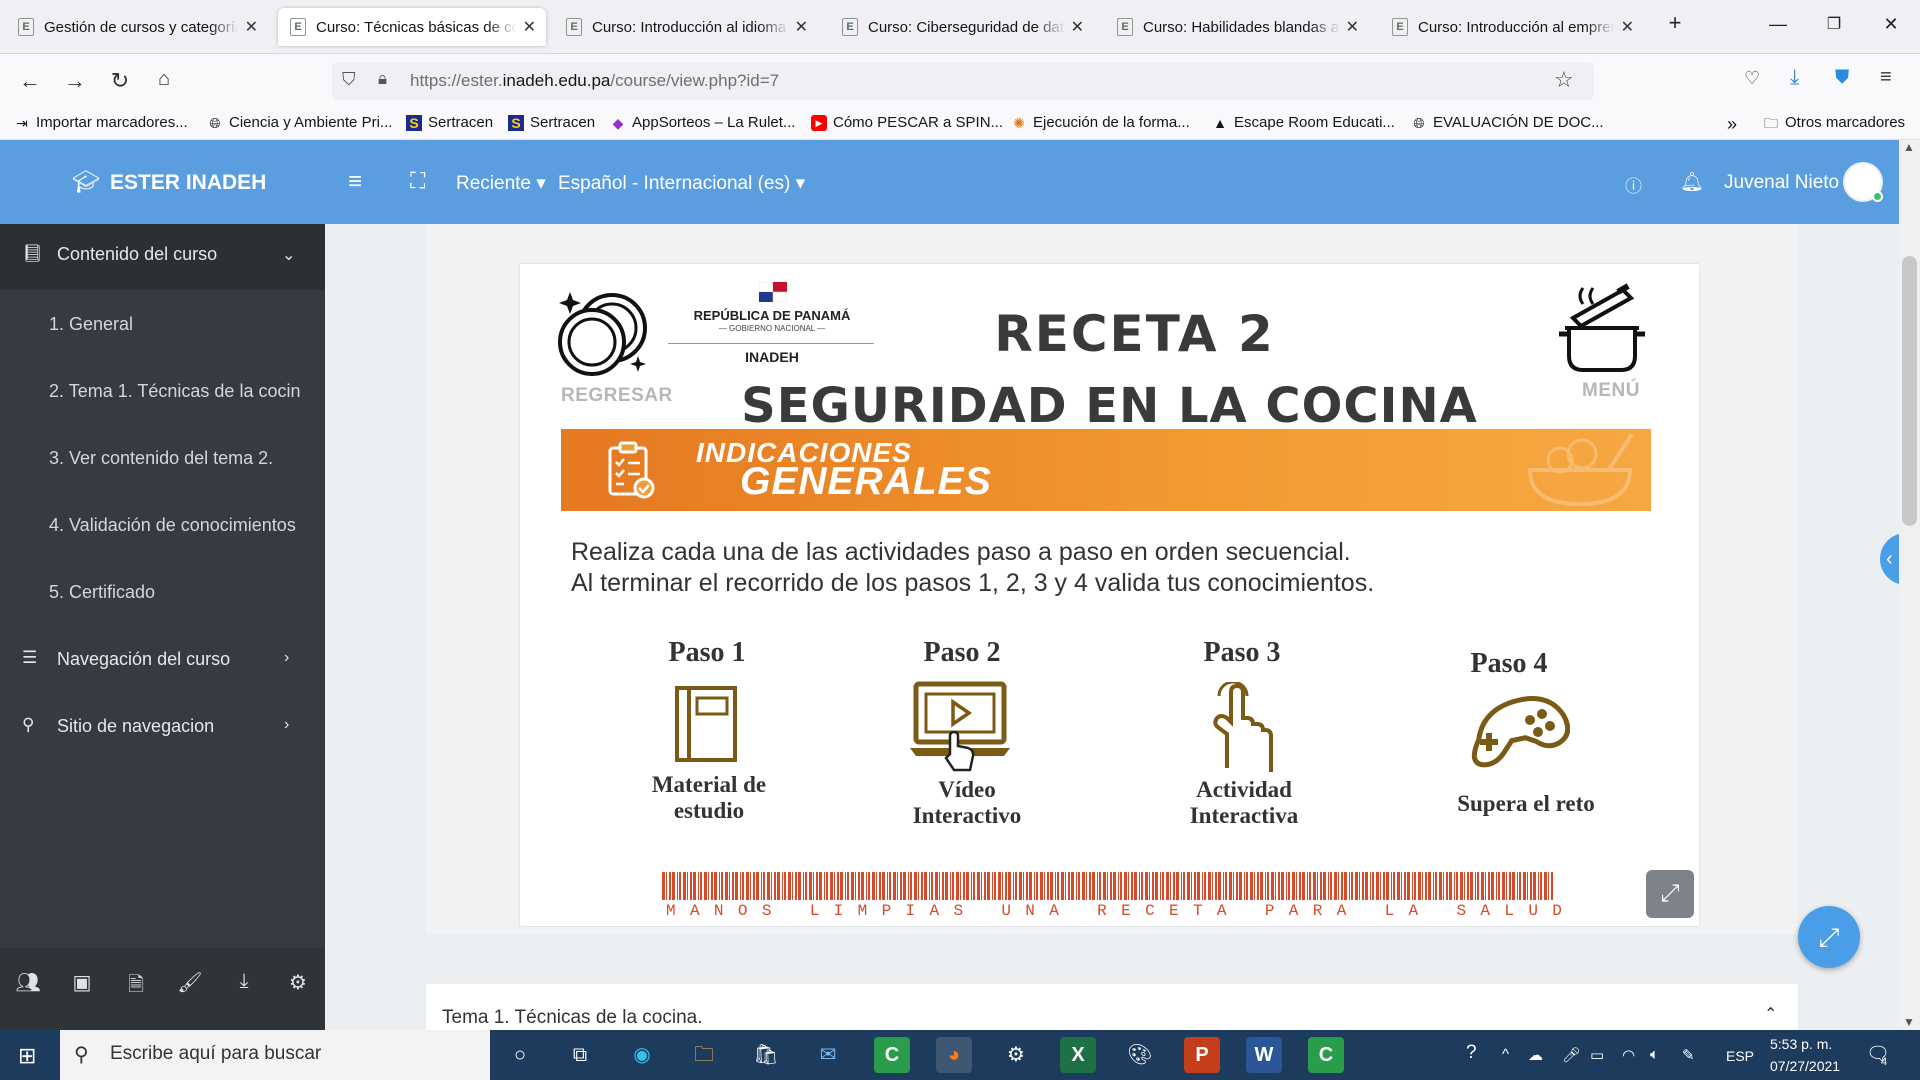 The width and height of the screenshot is (1920, 1080). What do you see at coordinates (501, 183) in the screenshot?
I see `recent-dropdown: Reciente ▾` at bounding box center [501, 183].